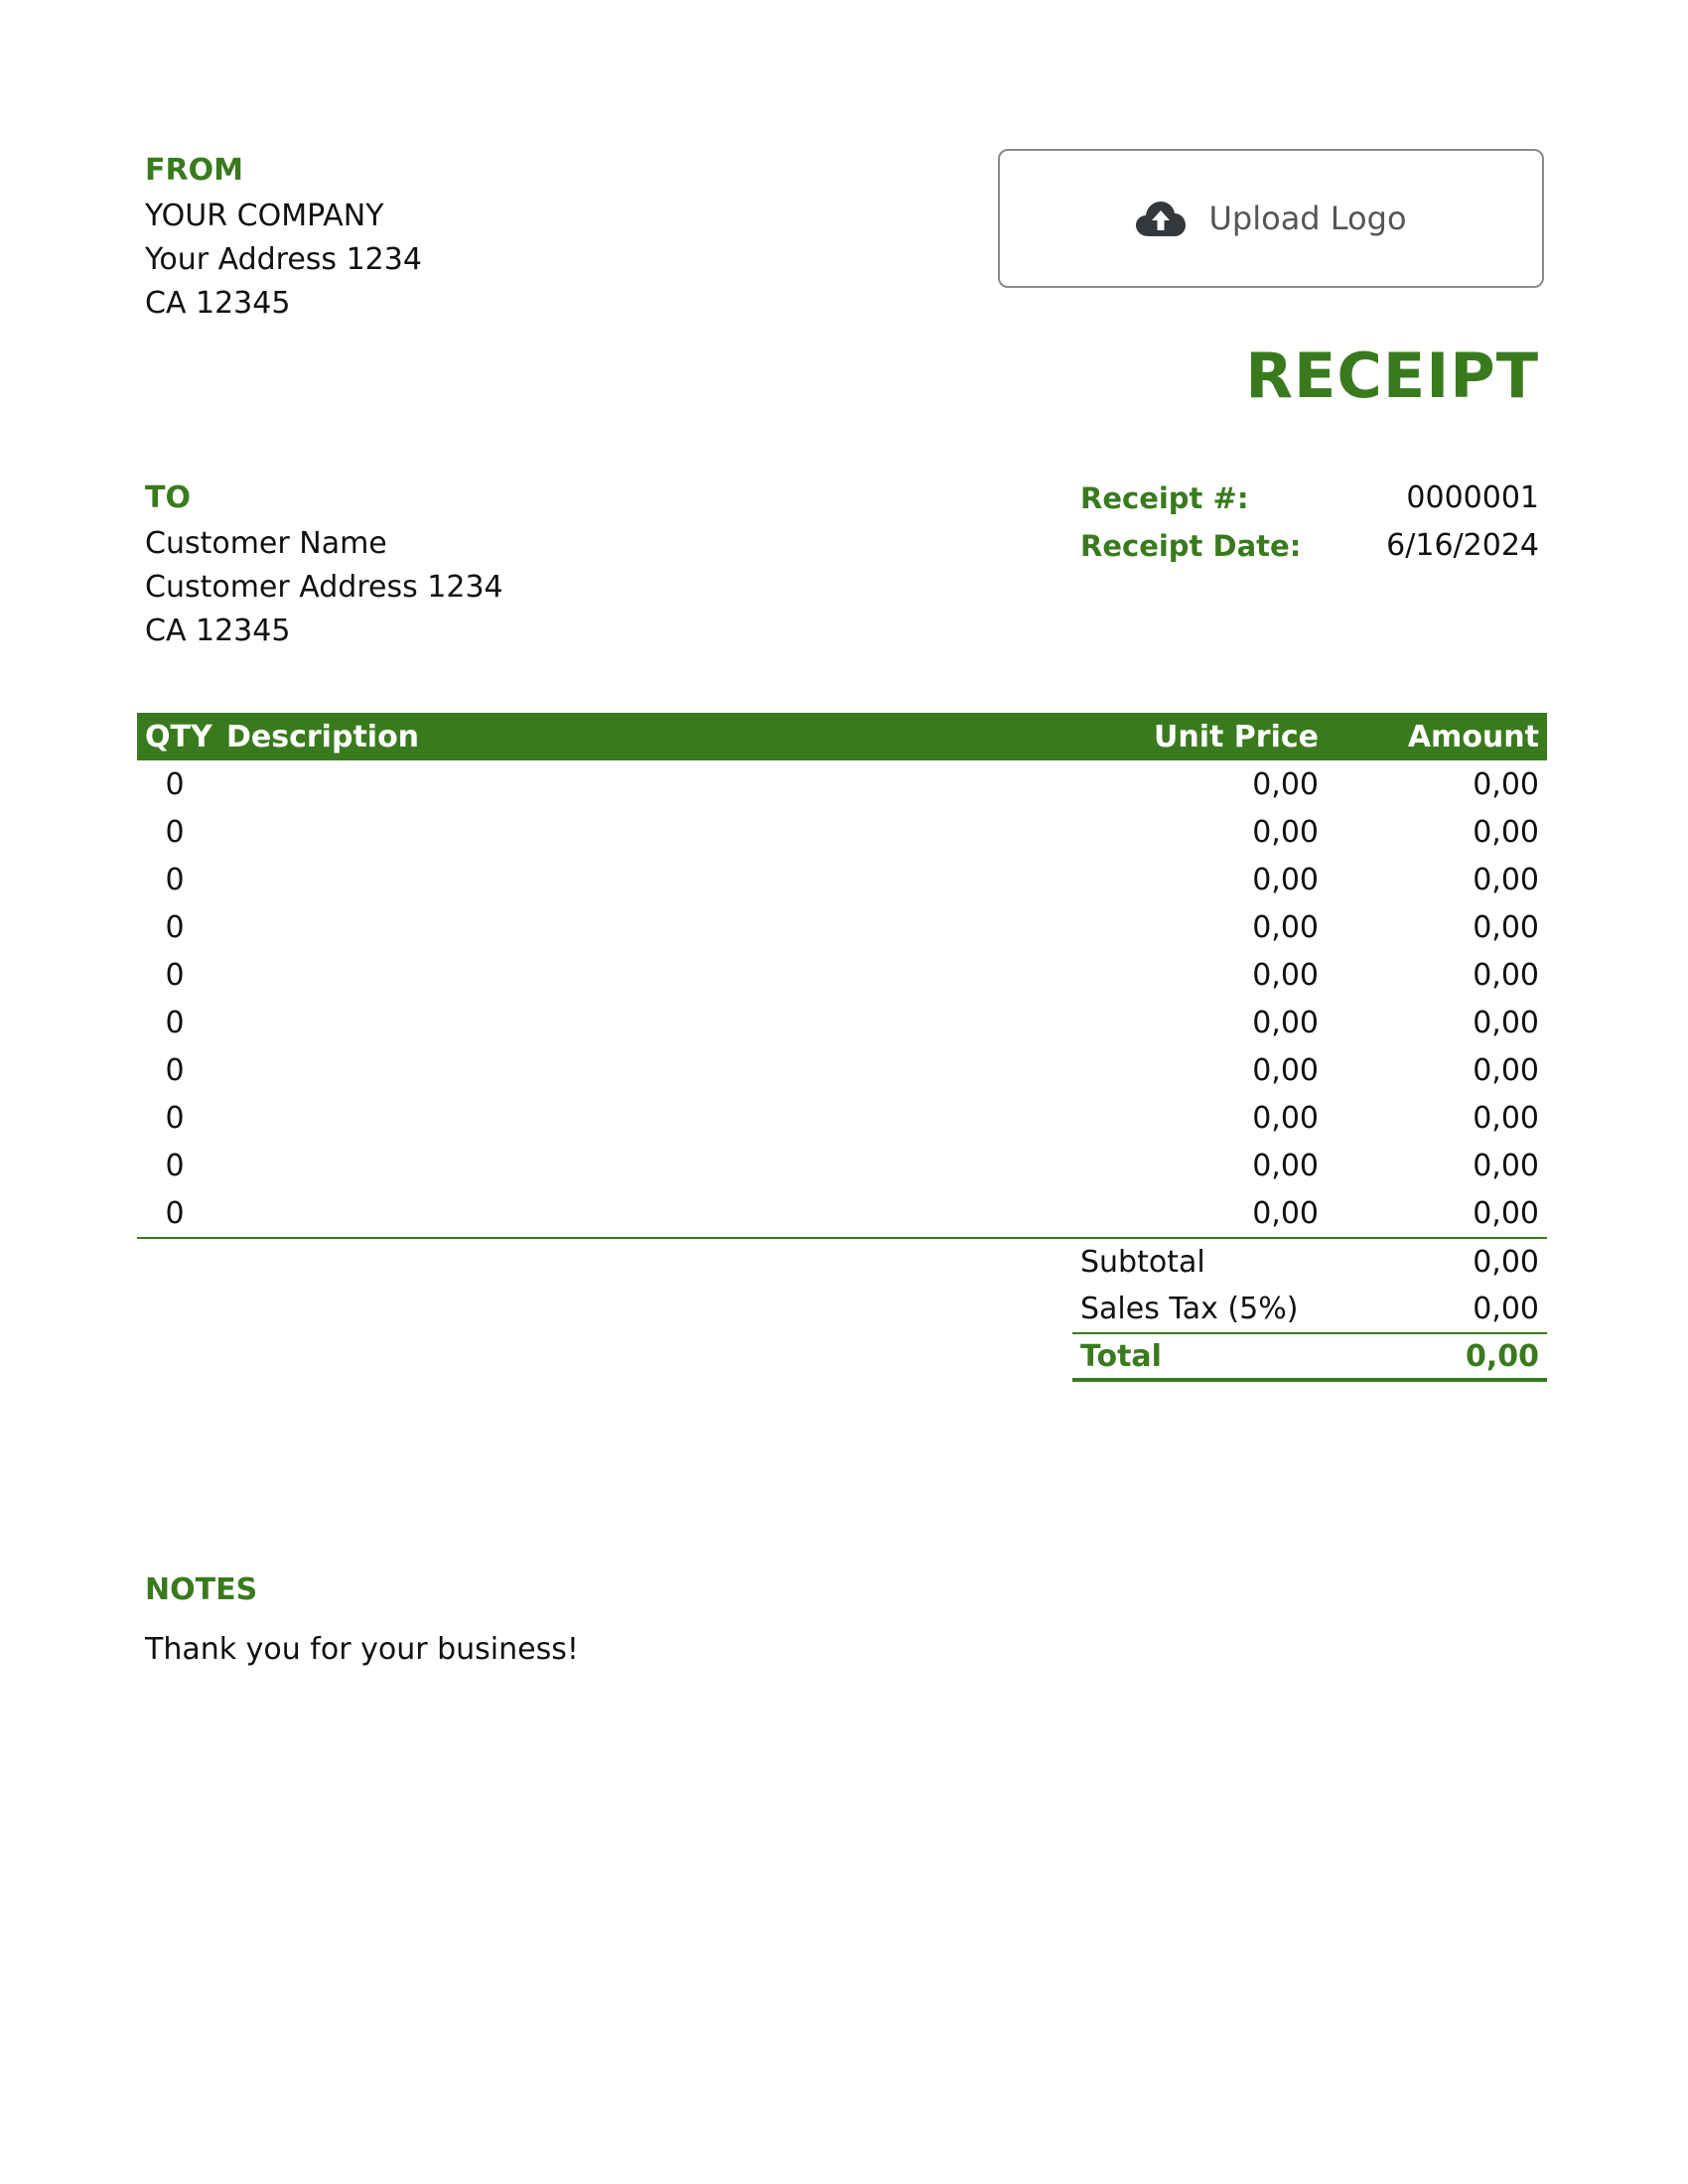  I want to click on total-label: Total, so click(1121, 1356).